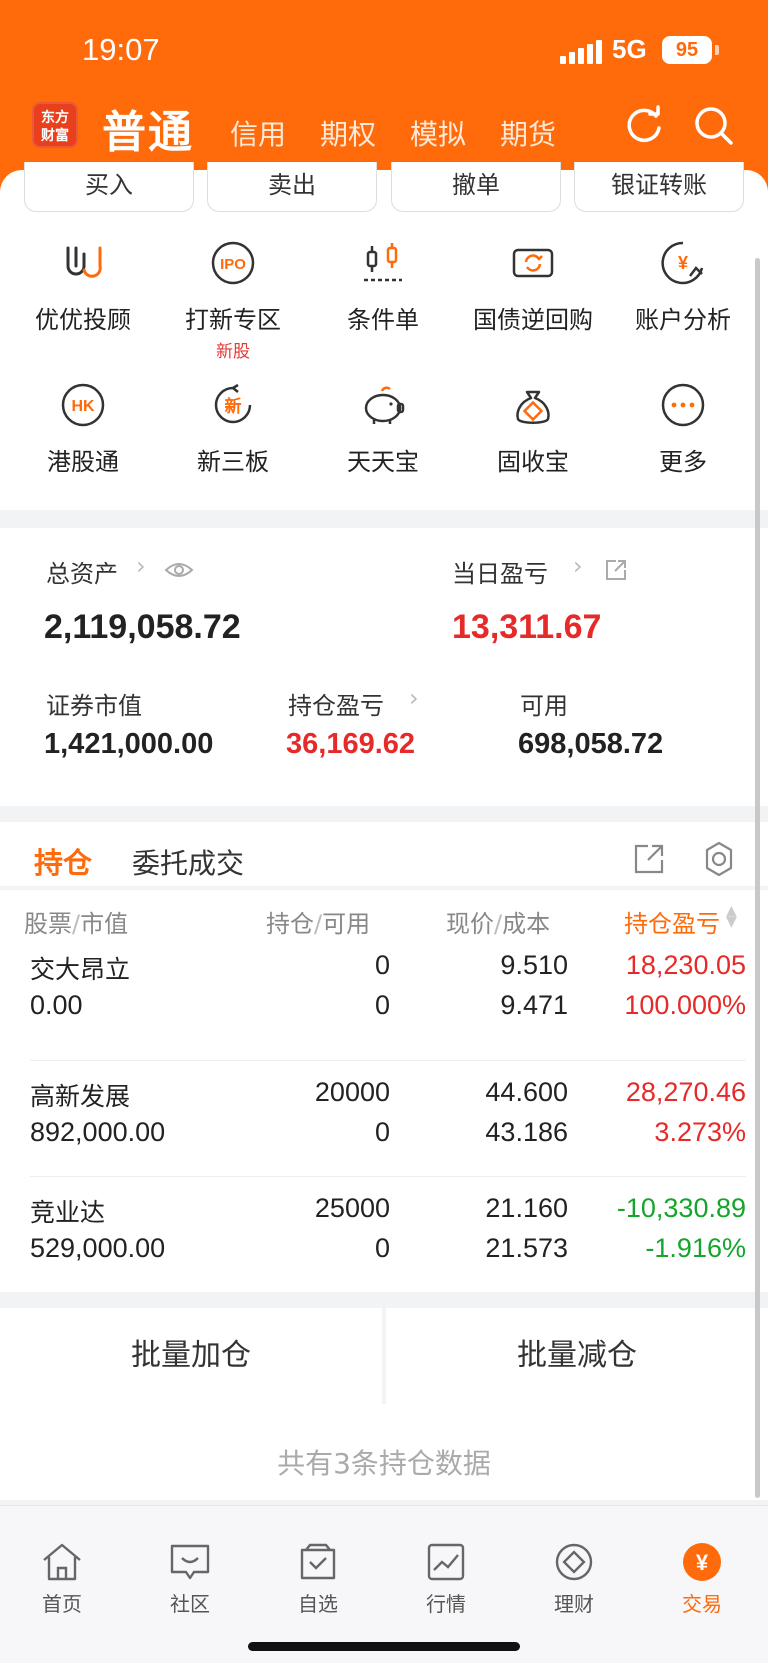  I want to click on account-analysis-icon: ¥, so click(682, 263).